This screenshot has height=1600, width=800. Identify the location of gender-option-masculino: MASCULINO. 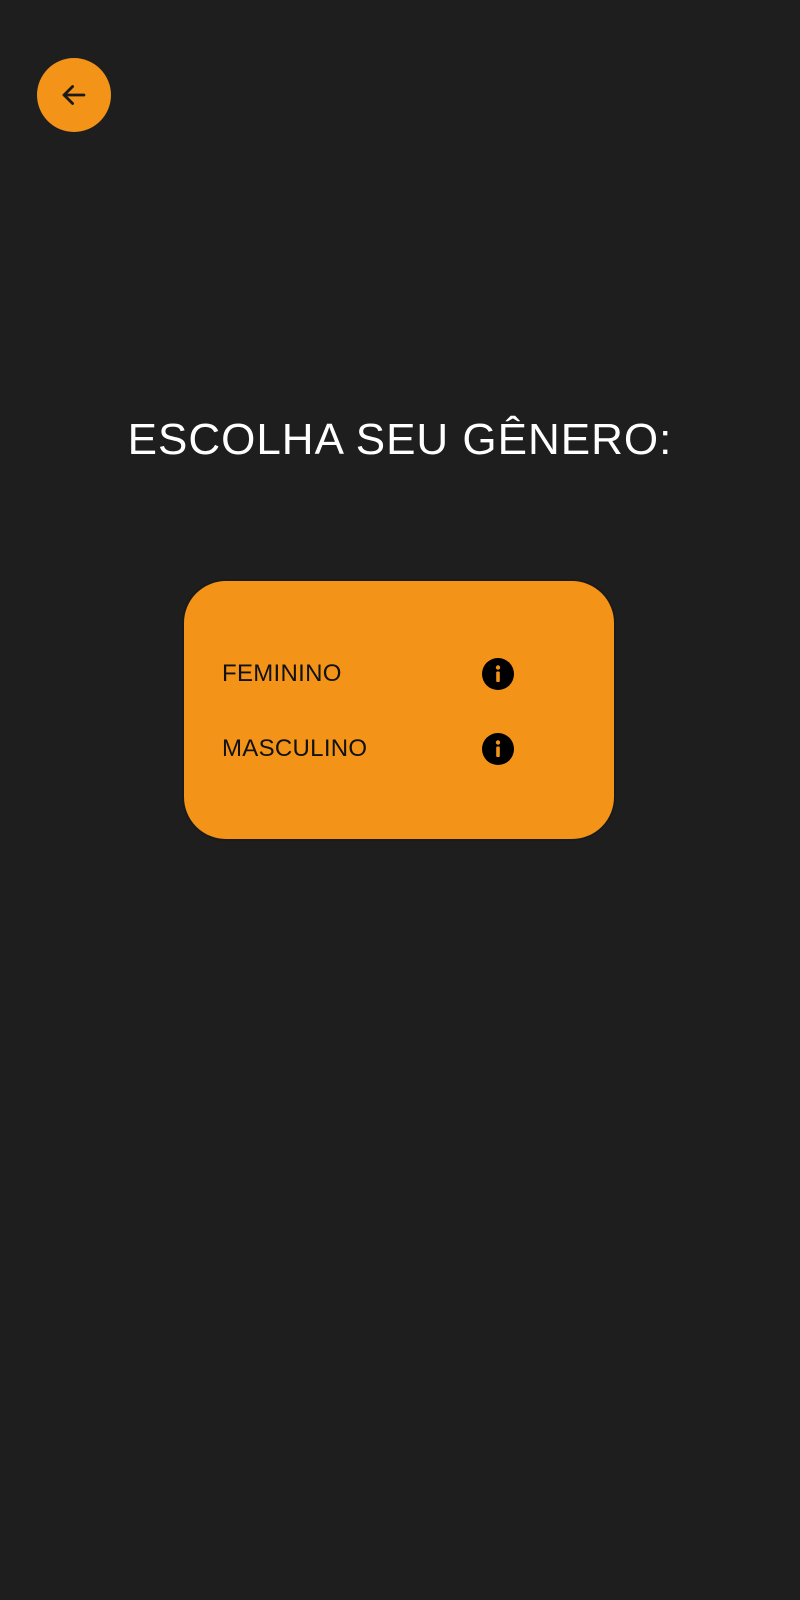
(372, 749).